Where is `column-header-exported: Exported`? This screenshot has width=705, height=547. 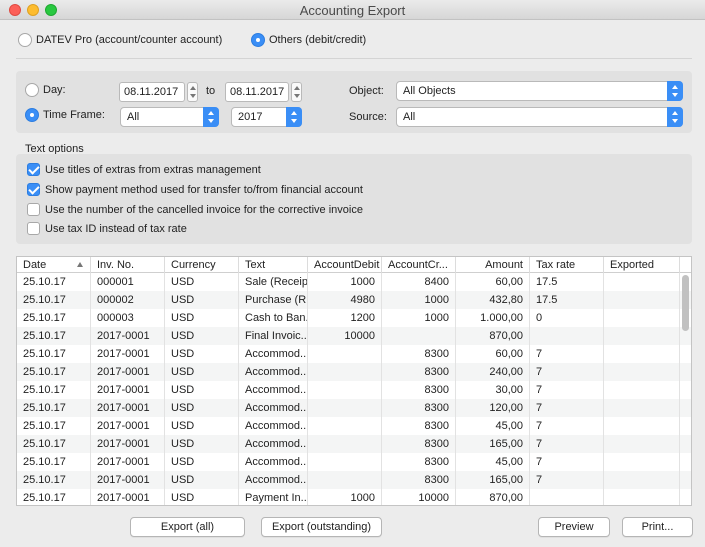
column-header-exported: Exported is located at coordinates (642, 265).